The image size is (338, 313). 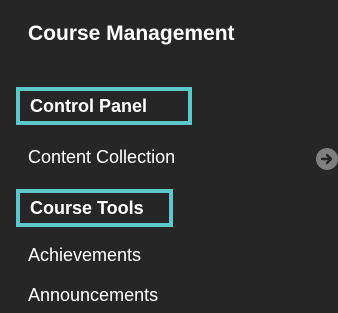 I want to click on announcements-item: Announcements, so click(x=93, y=295).